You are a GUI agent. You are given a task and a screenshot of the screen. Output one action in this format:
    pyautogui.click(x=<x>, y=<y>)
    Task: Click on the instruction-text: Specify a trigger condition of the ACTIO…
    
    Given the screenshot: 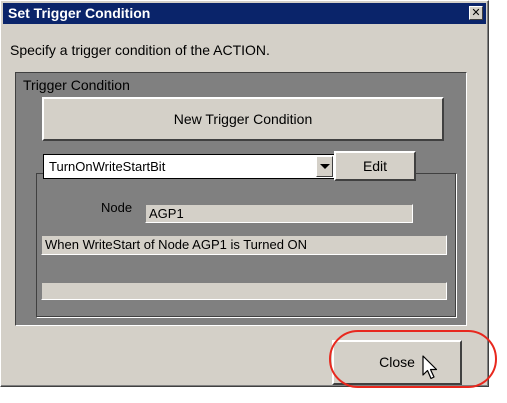 What is the action you would take?
    pyautogui.click(x=140, y=50)
    